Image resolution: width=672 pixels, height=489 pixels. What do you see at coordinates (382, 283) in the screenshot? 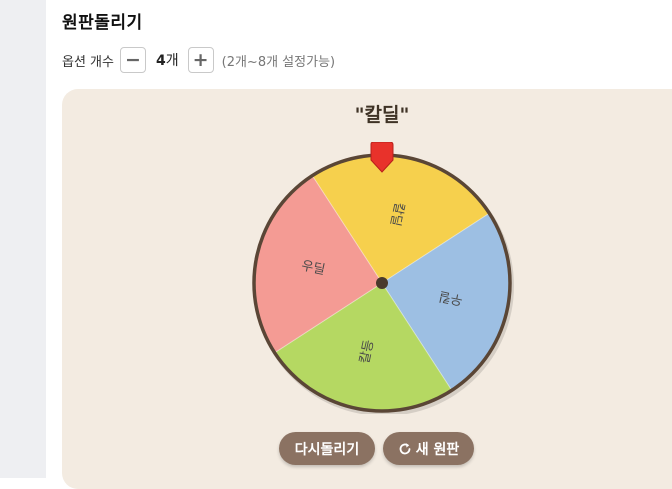
I see `wheel-hub` at bounding box center [382, 283].